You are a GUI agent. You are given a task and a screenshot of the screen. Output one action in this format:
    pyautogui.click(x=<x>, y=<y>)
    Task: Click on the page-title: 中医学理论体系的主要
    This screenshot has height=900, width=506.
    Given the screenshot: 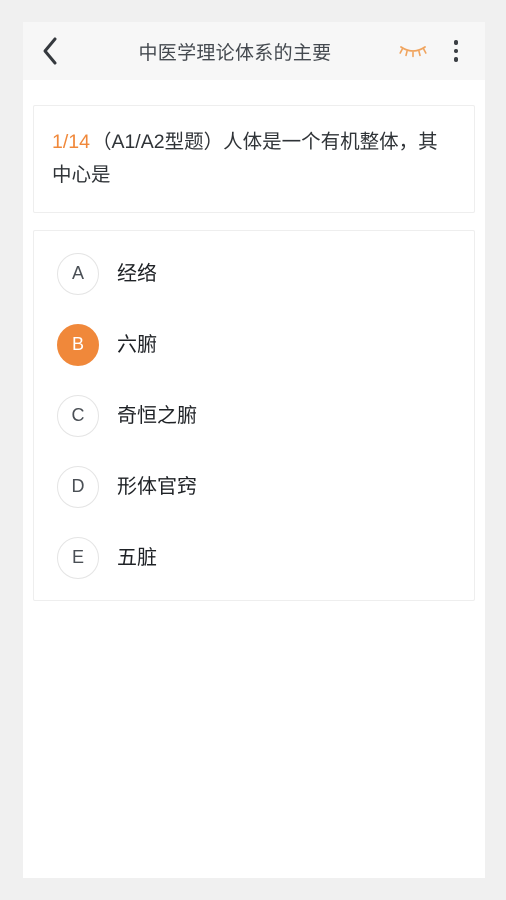 What is the action you would take?
    pyautogui.click(x=235, y=53)
    